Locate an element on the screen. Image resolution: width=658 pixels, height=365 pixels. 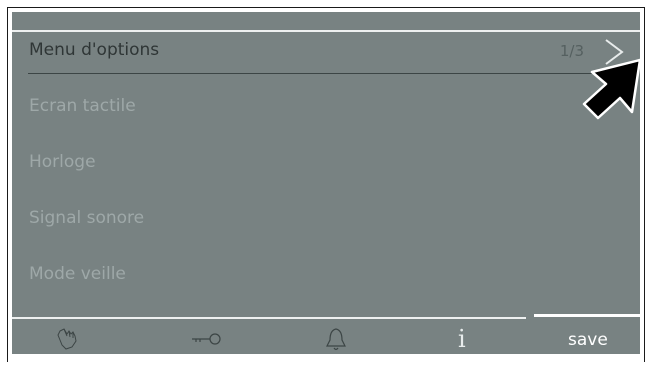
menu-item-mode-veille: Mode veille is located at coordinates (77, 274).